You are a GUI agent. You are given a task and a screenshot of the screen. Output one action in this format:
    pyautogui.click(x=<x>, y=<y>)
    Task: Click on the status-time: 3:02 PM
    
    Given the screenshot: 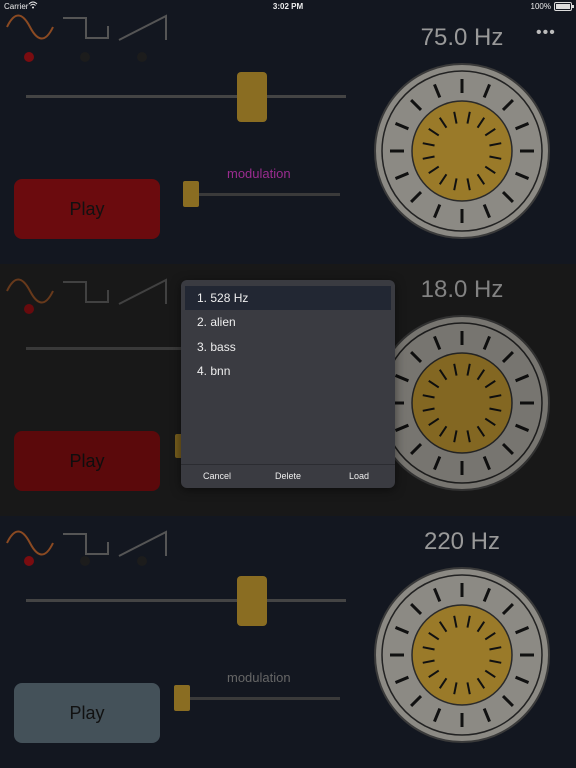 What is the action you would take?
    pyautogui.click(x=288, y=6)
    